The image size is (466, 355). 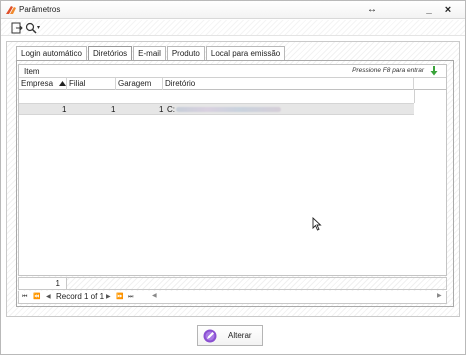 I want to click on sort-ascending-icon, so click(x=62, y=83).